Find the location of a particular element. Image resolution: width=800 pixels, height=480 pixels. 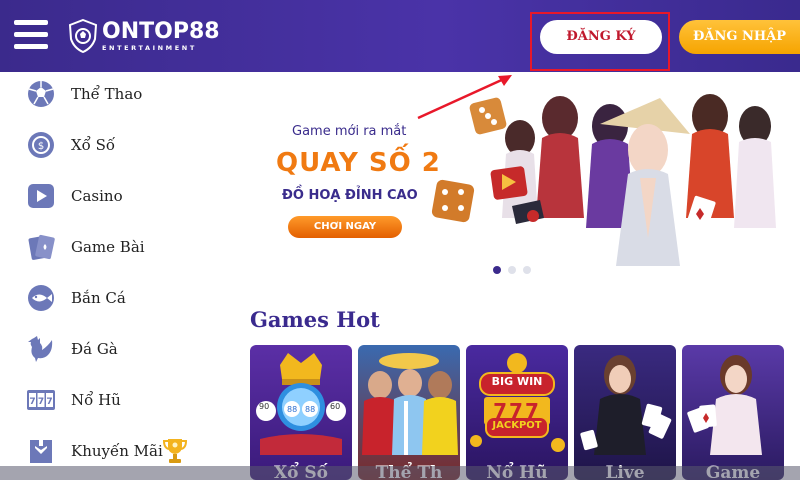

game-card-sports: Thể Th is located at coordinates (409, 412).